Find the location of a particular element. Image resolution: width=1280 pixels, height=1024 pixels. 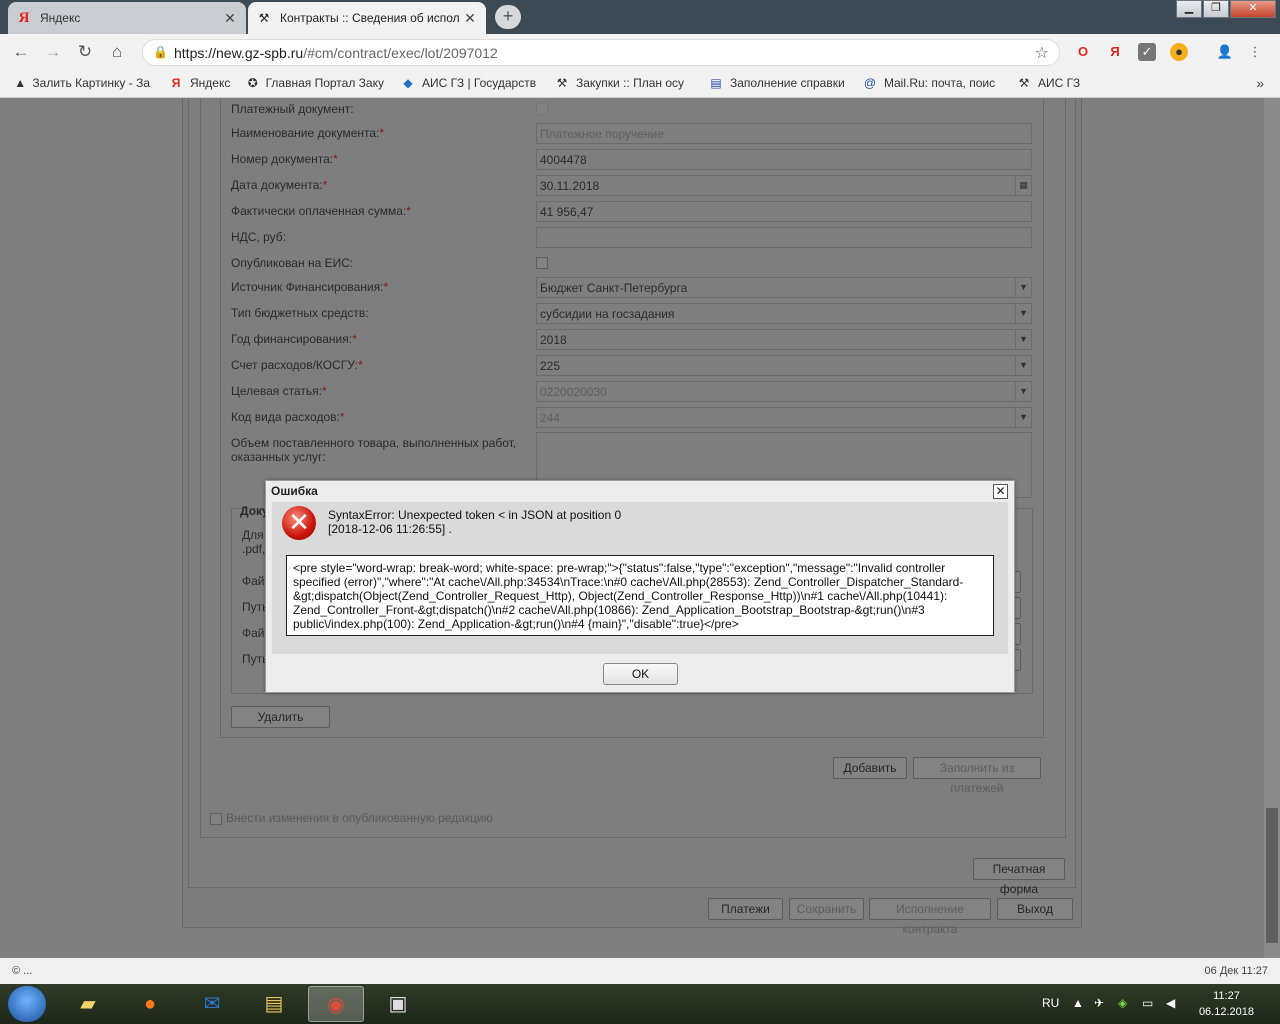

tray-expand-icon: ▲ is located at coordinates (1078, 1003).